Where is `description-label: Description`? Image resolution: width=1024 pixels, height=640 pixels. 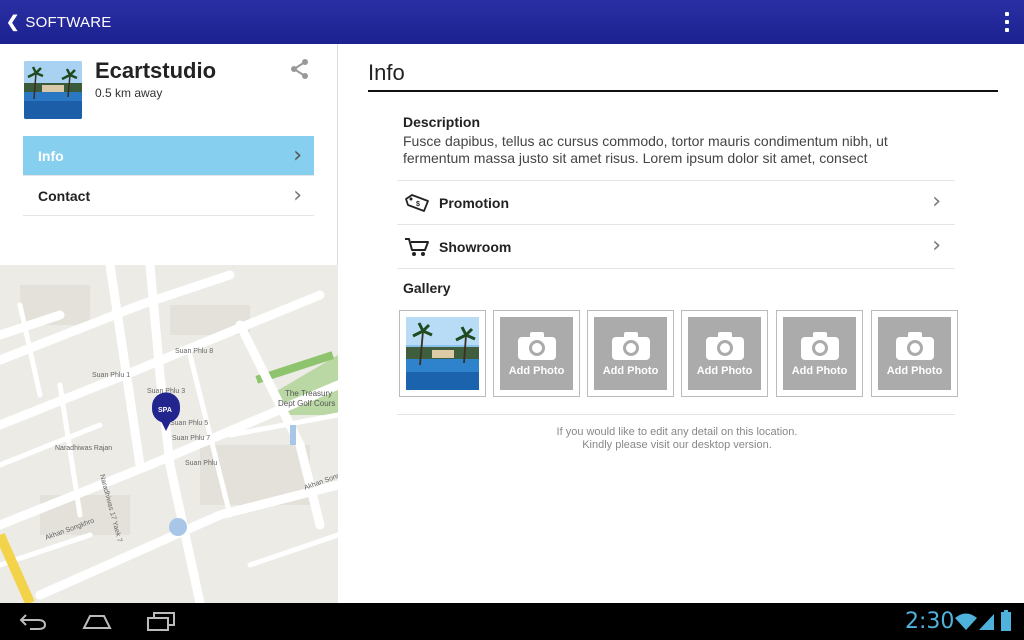 description-label: Description is located at coordinates (442, 122).